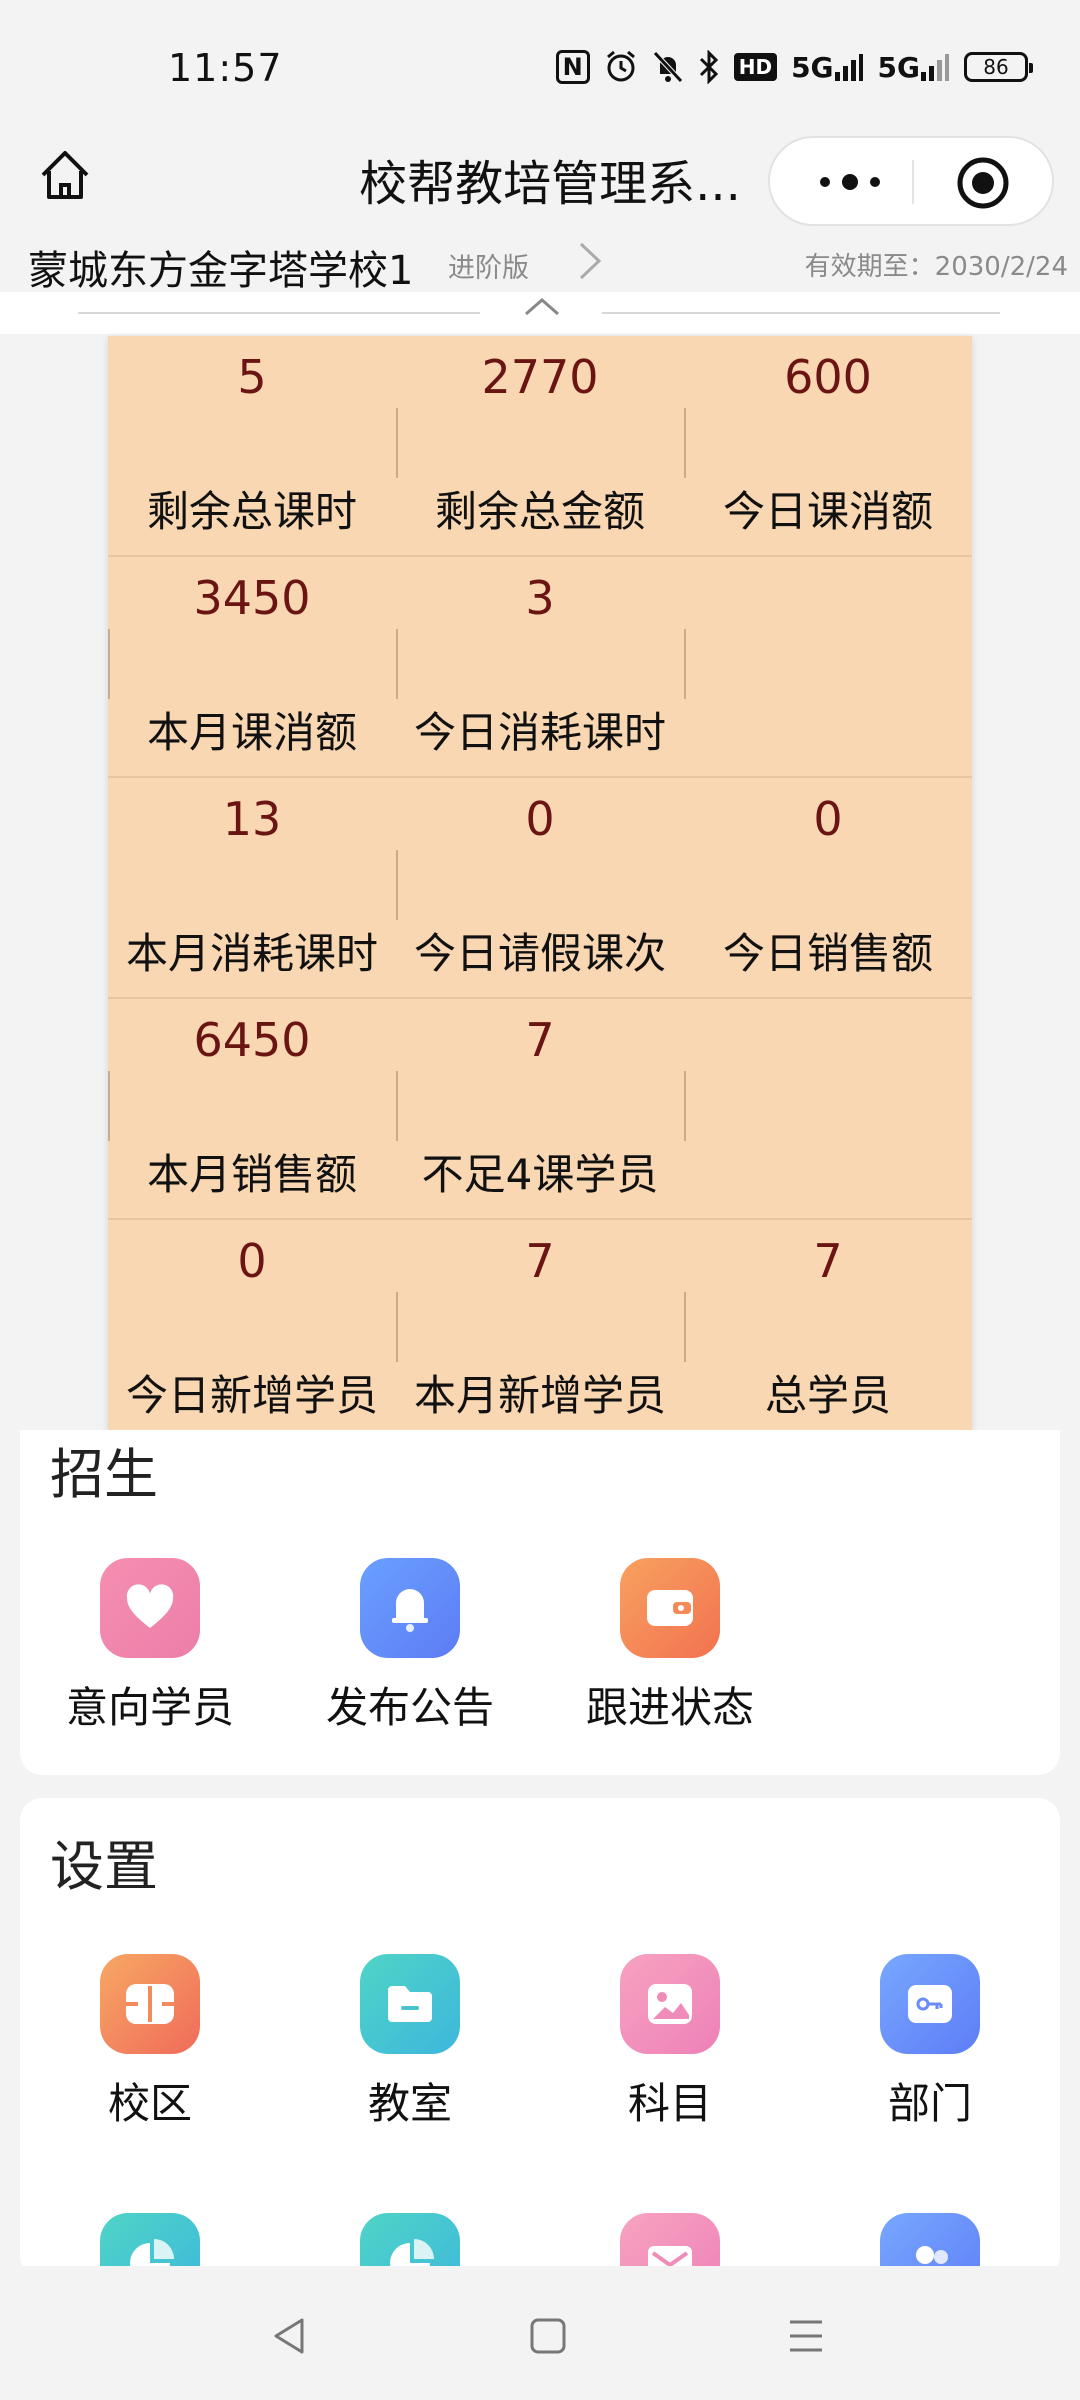 The image size is (1080, 2400). I want to click on stat-month-consumption-amount: 3450 本月课消额, so click(252, 666).